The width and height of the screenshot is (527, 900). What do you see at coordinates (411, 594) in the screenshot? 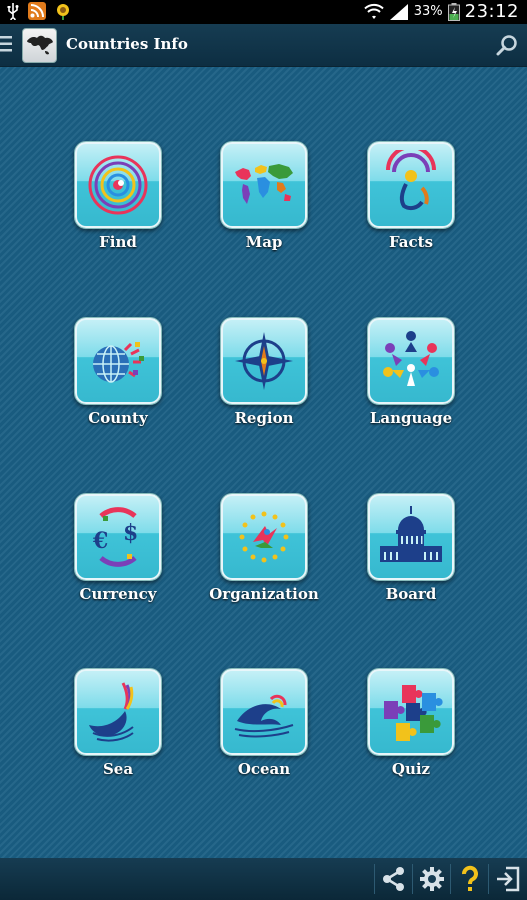
I see `tile-label: Board` at bounding box center [411, 594].